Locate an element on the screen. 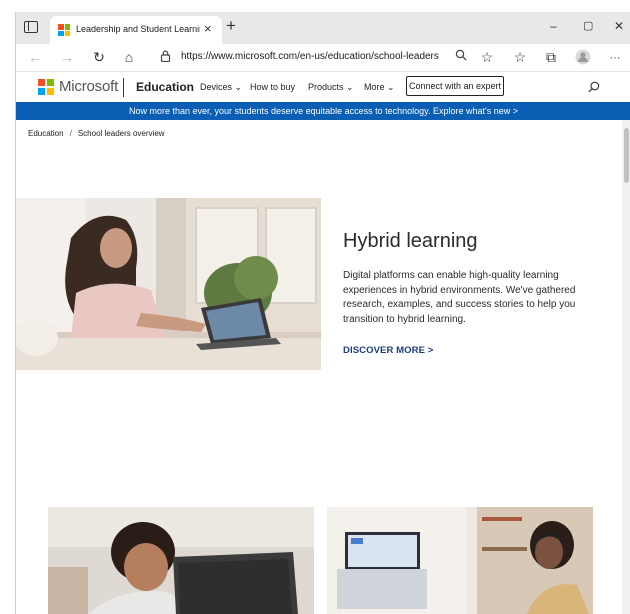 The image size is (630, 614). discover-more-link: DISCOVER MORE > is located at coordinates (388, 350).